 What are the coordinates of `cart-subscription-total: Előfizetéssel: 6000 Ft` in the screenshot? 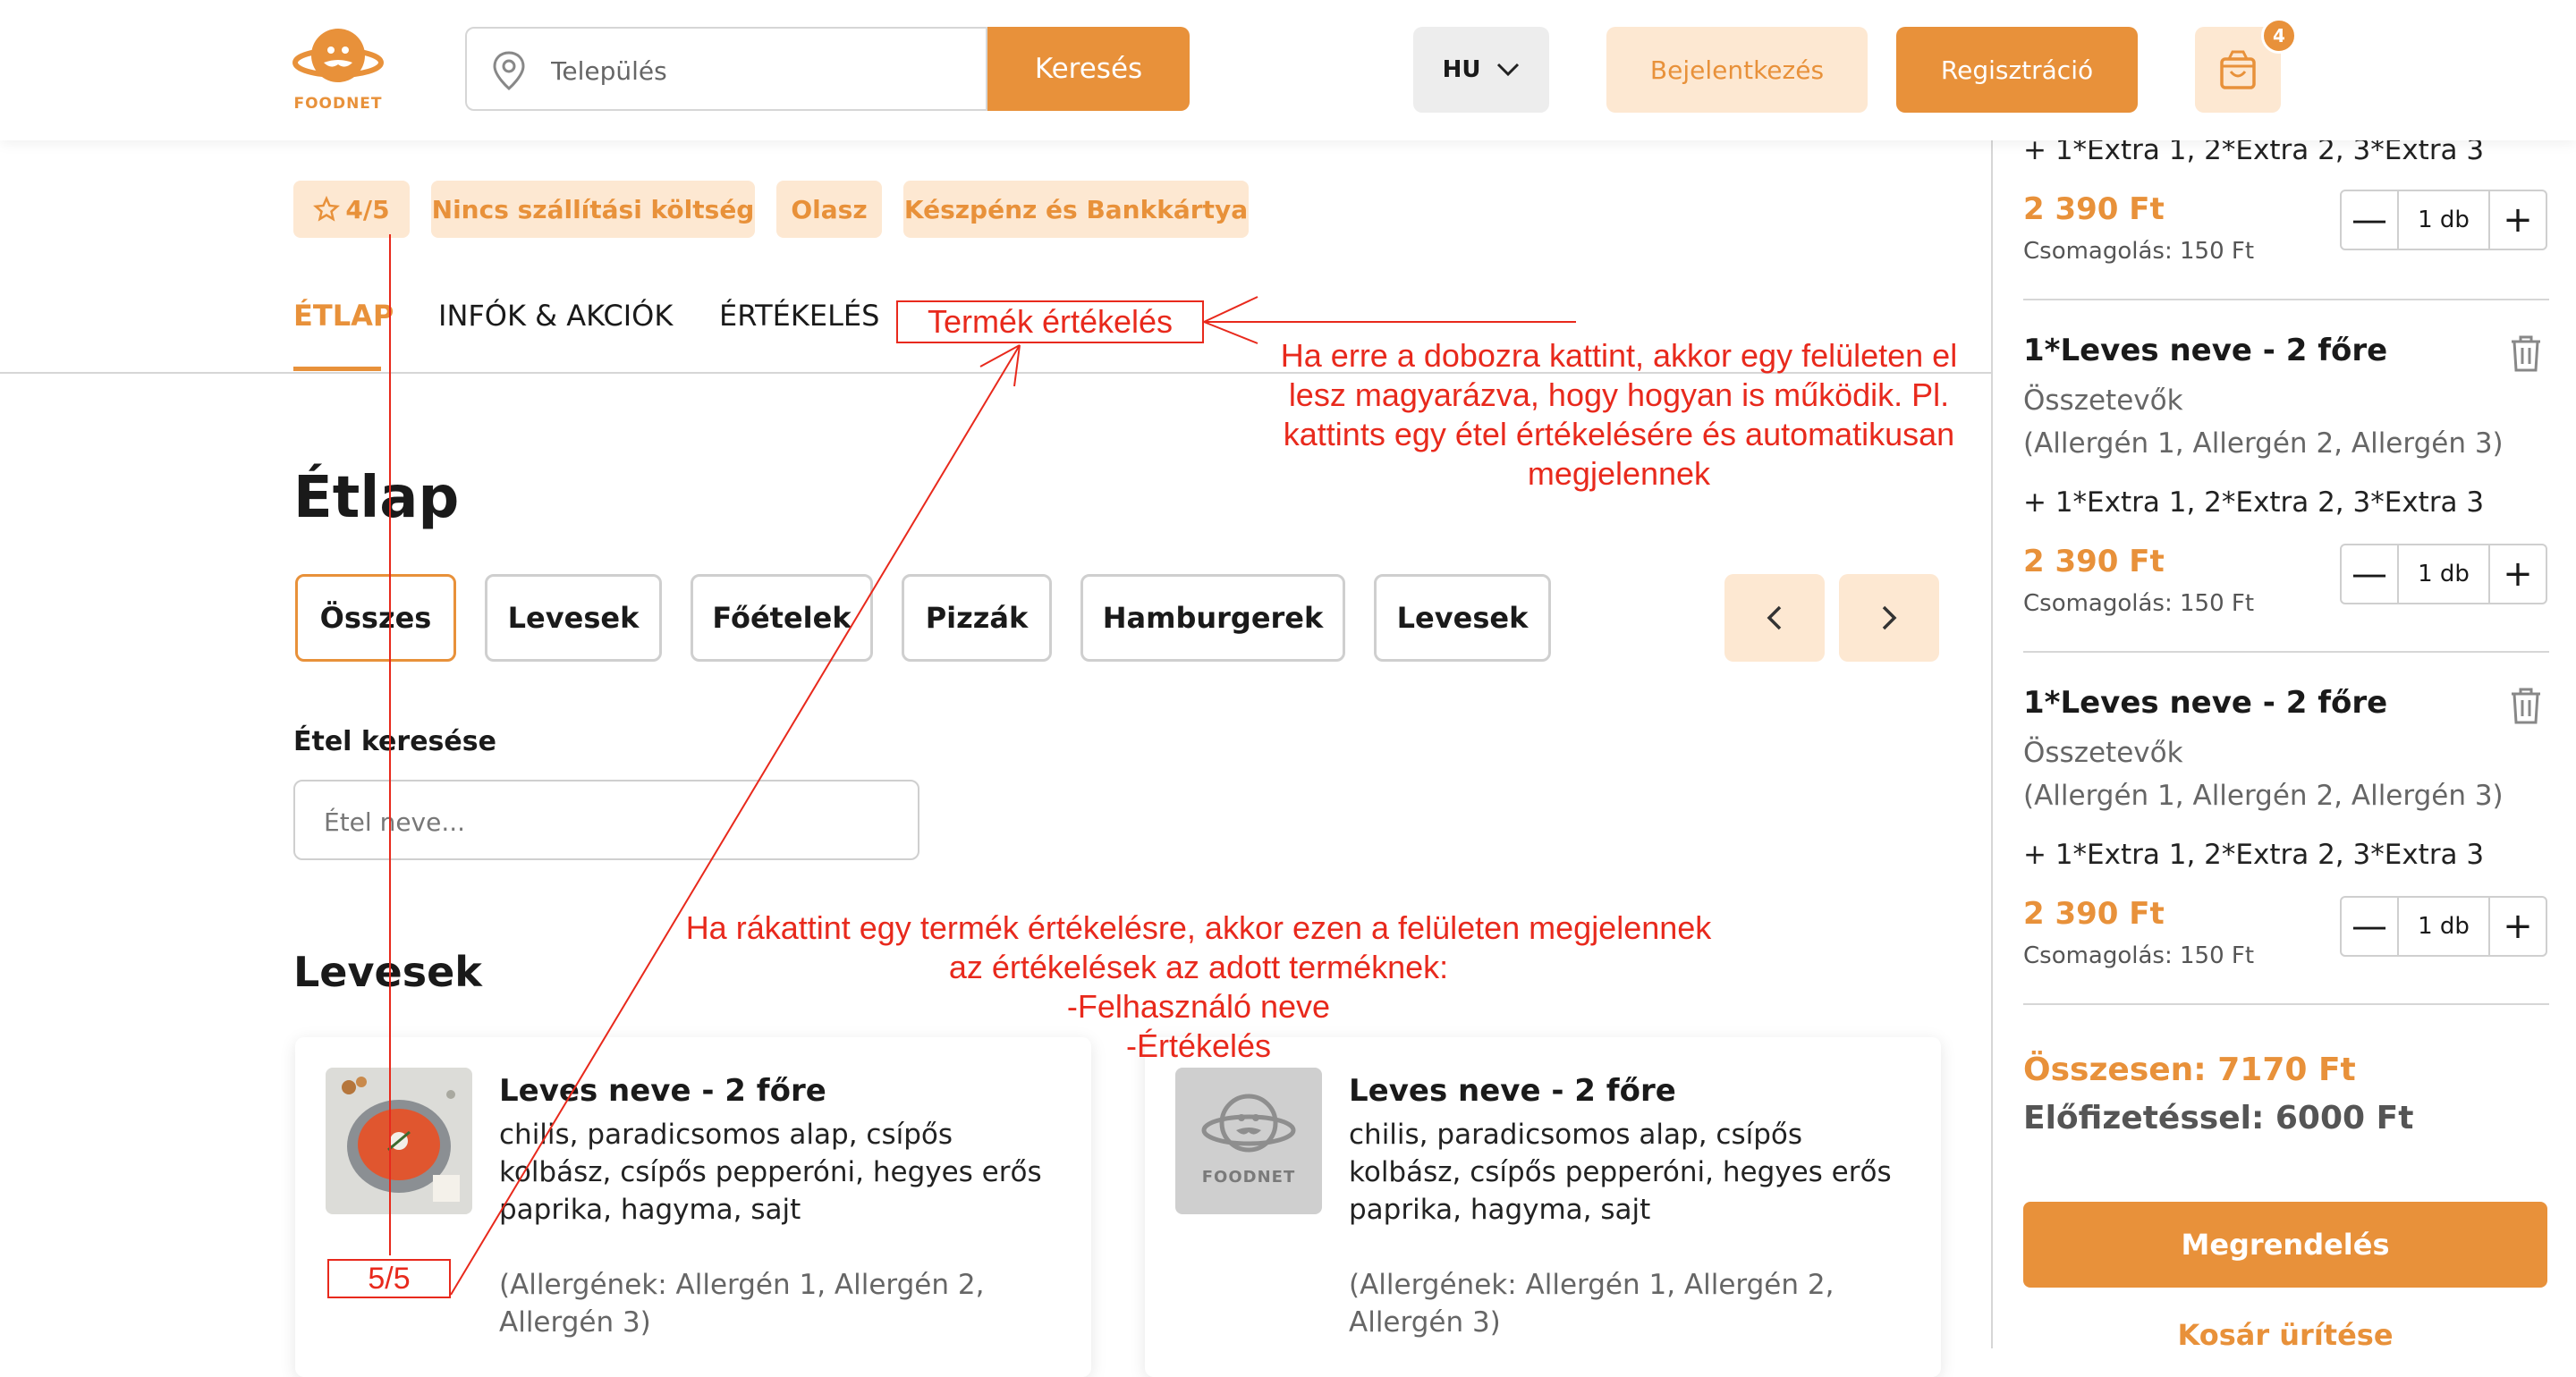 It's located at (2218, 1118).